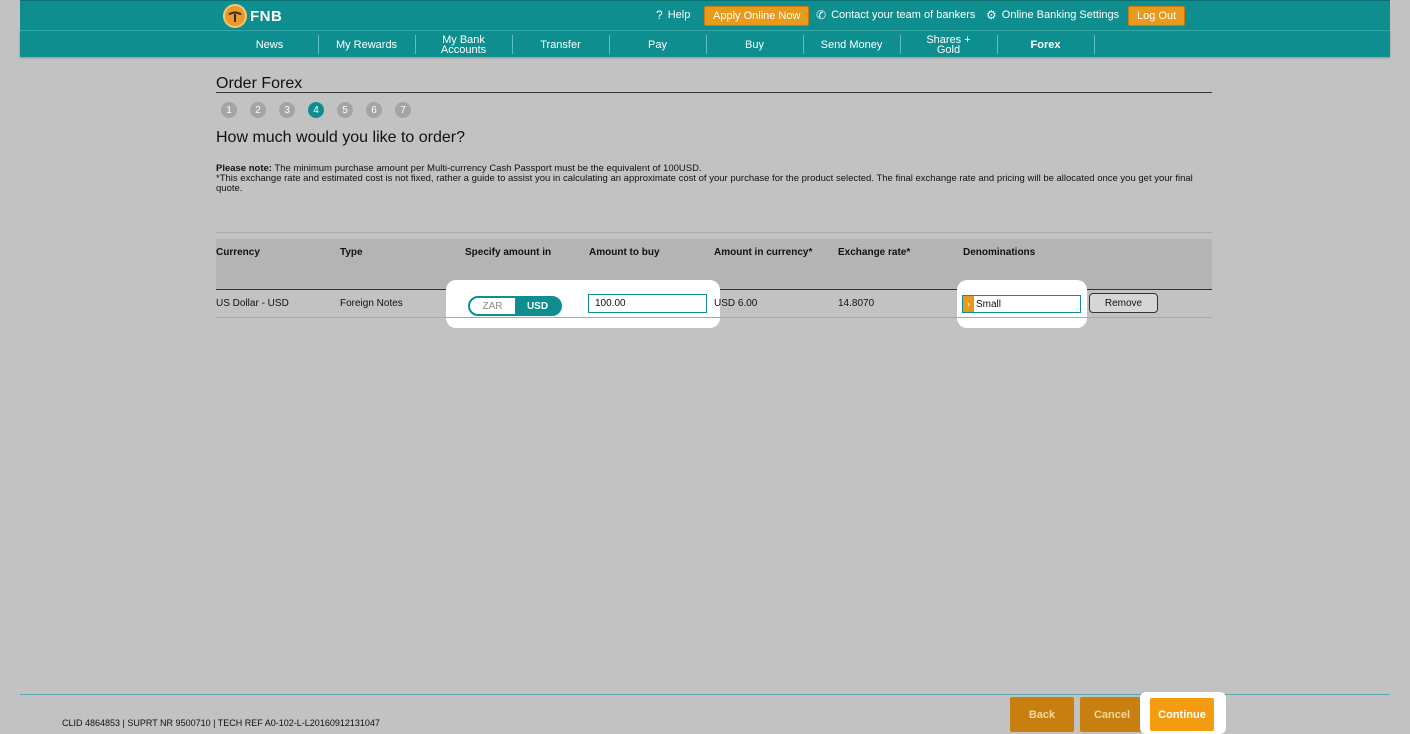  Describe the element at coordinates (492, 306) in the screenshot. I see `toggle-option-zar: ZAR` at that location.